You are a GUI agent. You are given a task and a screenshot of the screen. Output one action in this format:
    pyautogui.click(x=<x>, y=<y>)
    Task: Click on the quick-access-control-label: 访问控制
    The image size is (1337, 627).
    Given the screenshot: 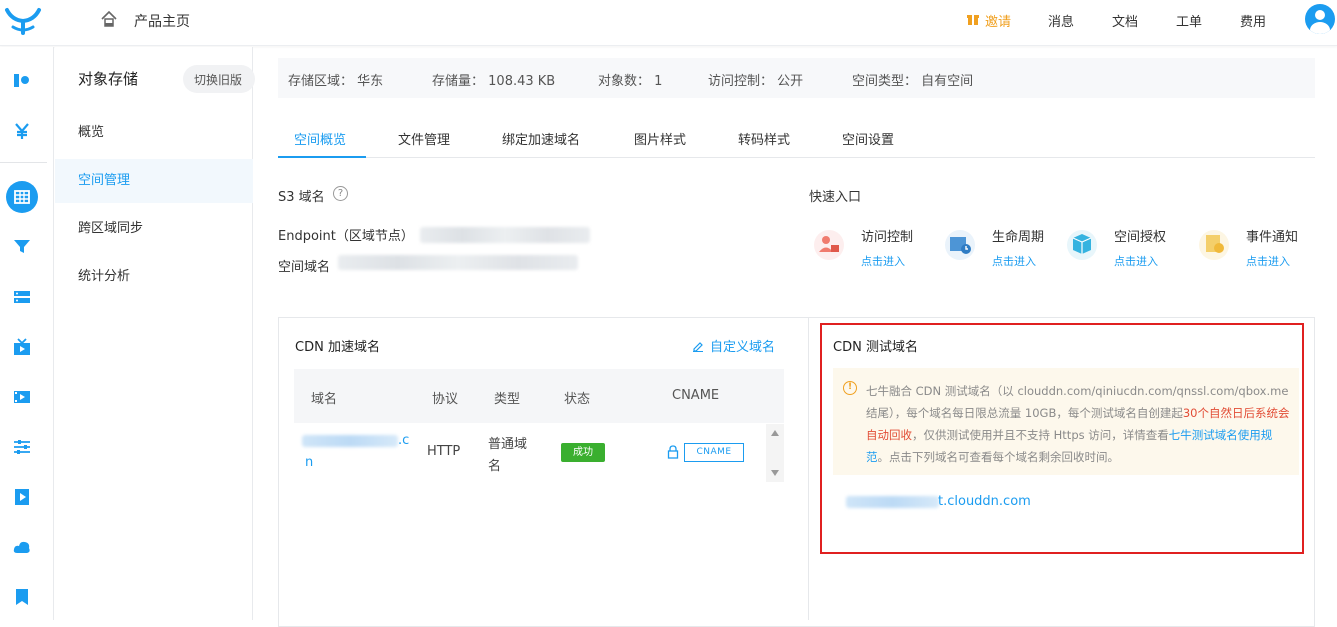 What is the action you would take?
    pyautogui.click(x=887, y=237)
    